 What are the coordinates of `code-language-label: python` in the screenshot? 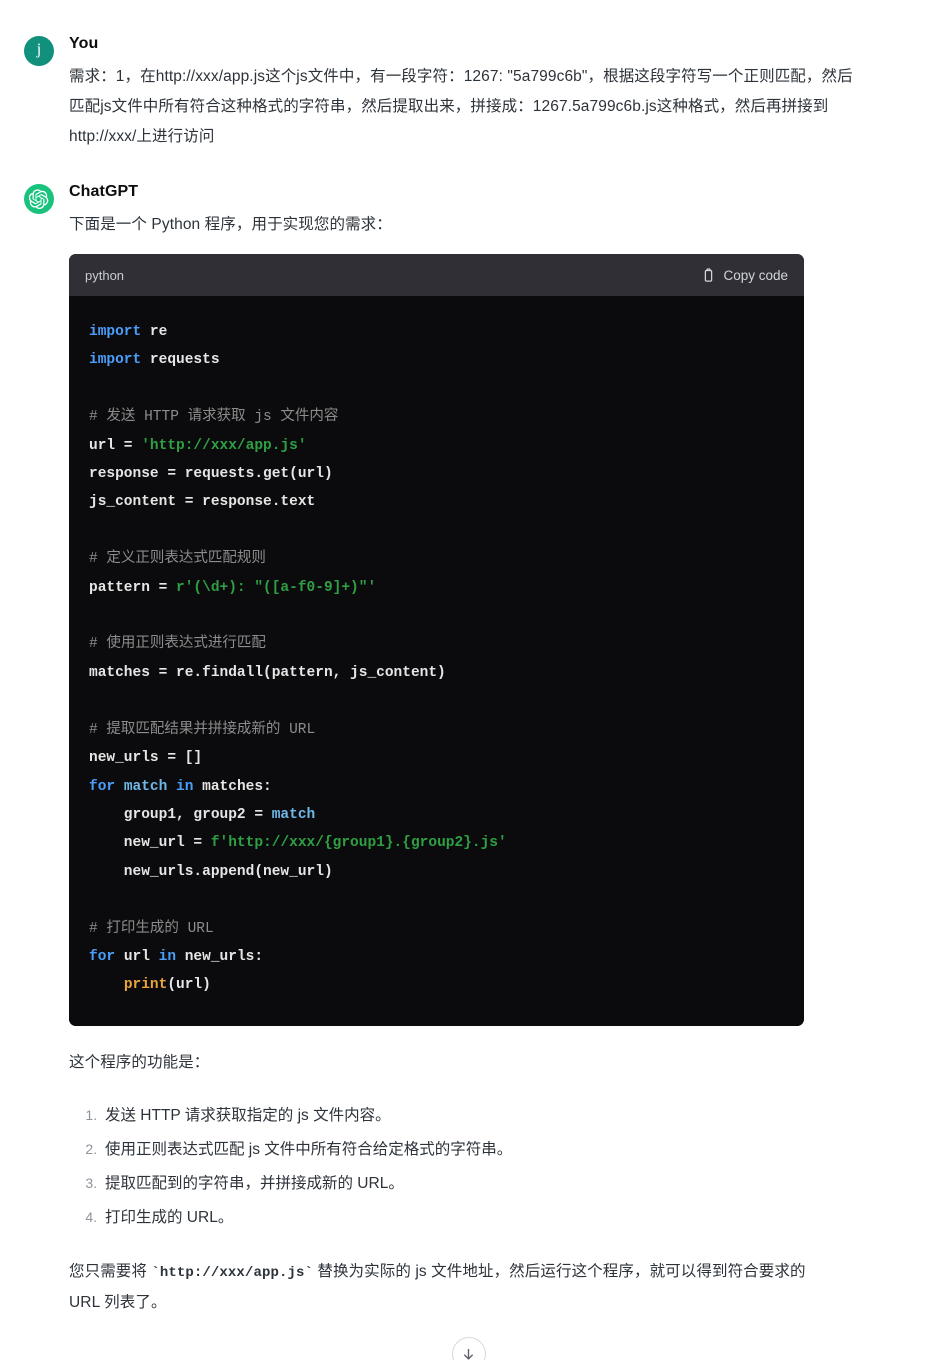 It's located at (105, 275).